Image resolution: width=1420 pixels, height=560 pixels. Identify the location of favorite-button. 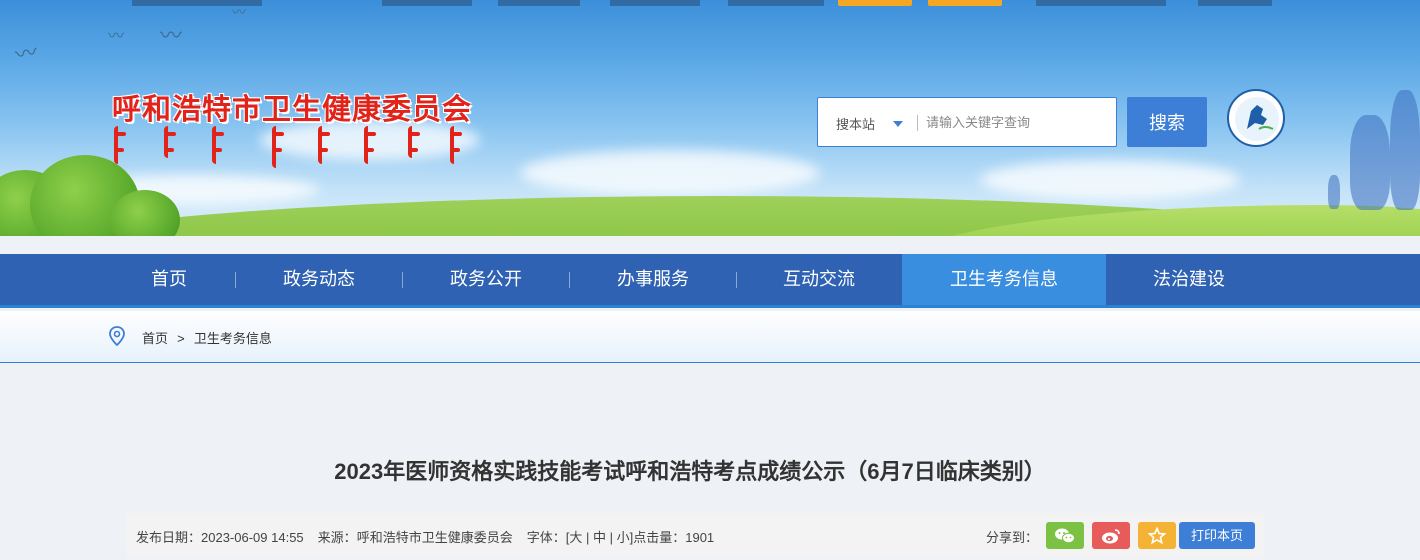
(1157, 535).